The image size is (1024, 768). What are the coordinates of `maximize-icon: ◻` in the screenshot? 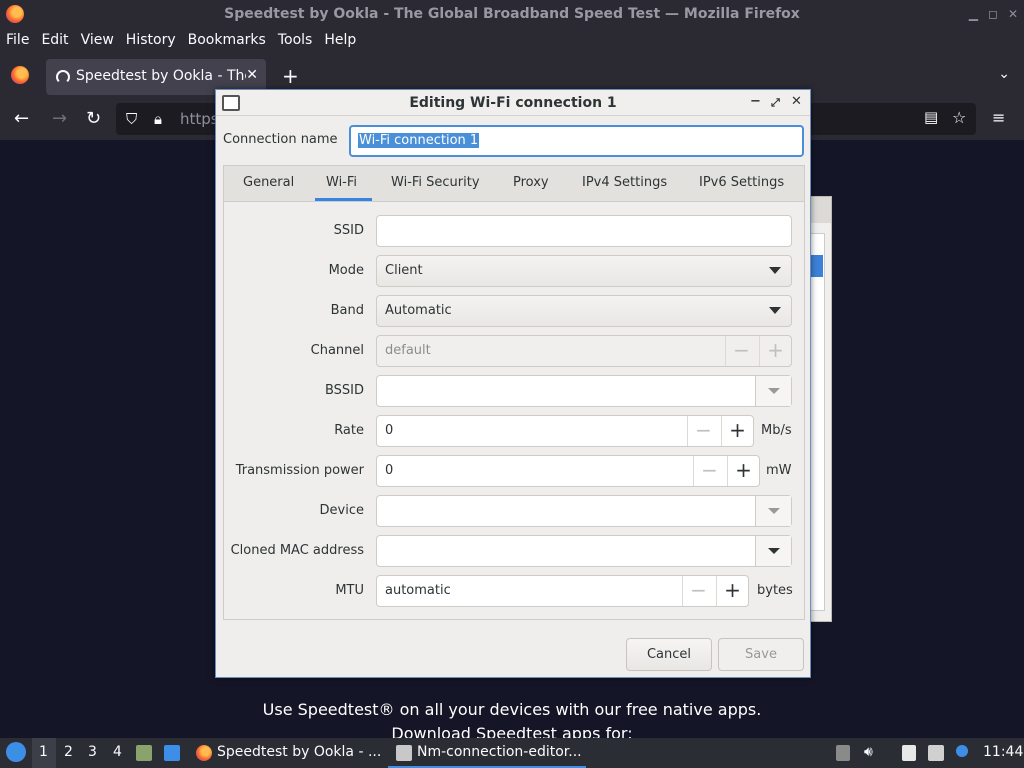 It's located at (993, 14).